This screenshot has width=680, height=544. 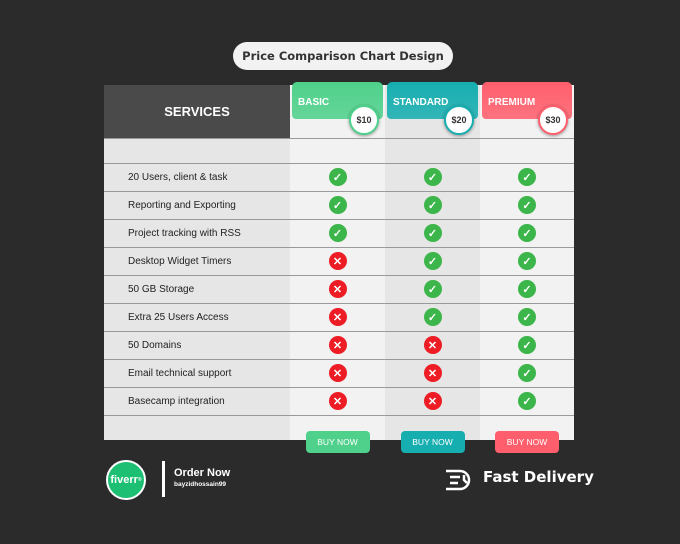 I want to click on service-label: 20 Users, client & task, so click(x=178, y=177).